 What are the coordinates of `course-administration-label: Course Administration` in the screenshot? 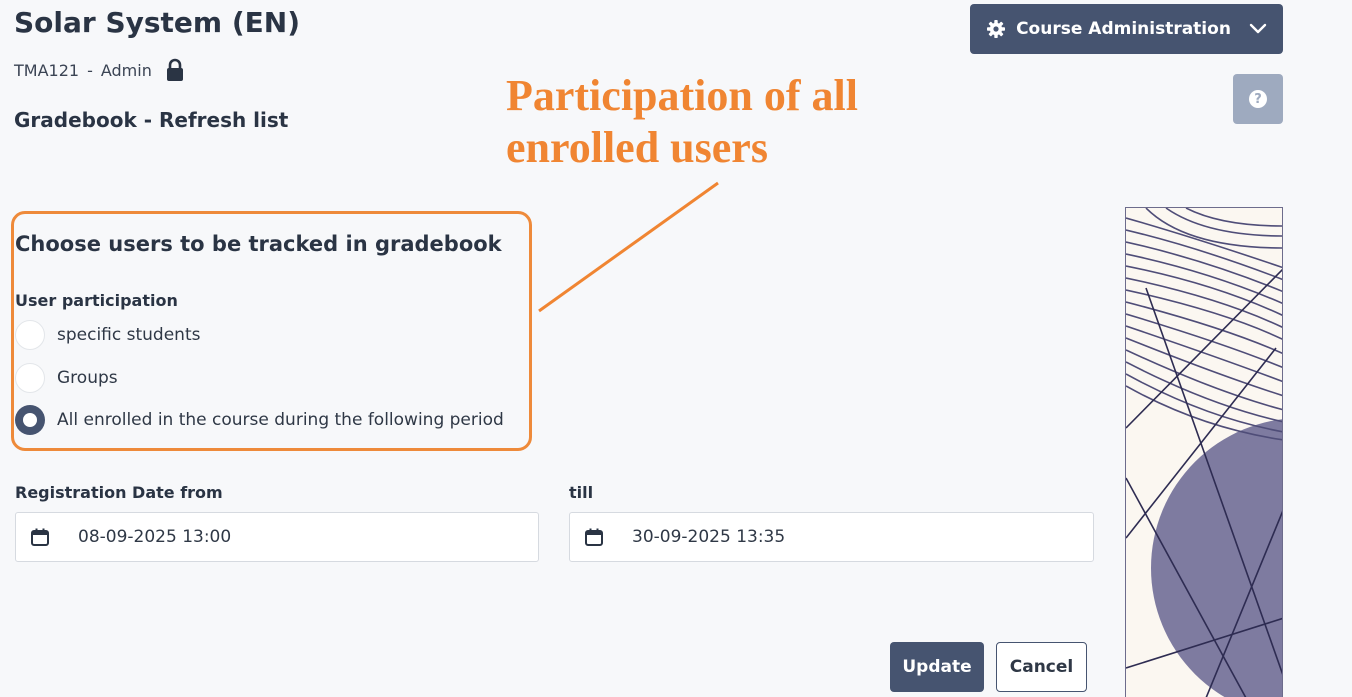 It's located at (1123, 29).